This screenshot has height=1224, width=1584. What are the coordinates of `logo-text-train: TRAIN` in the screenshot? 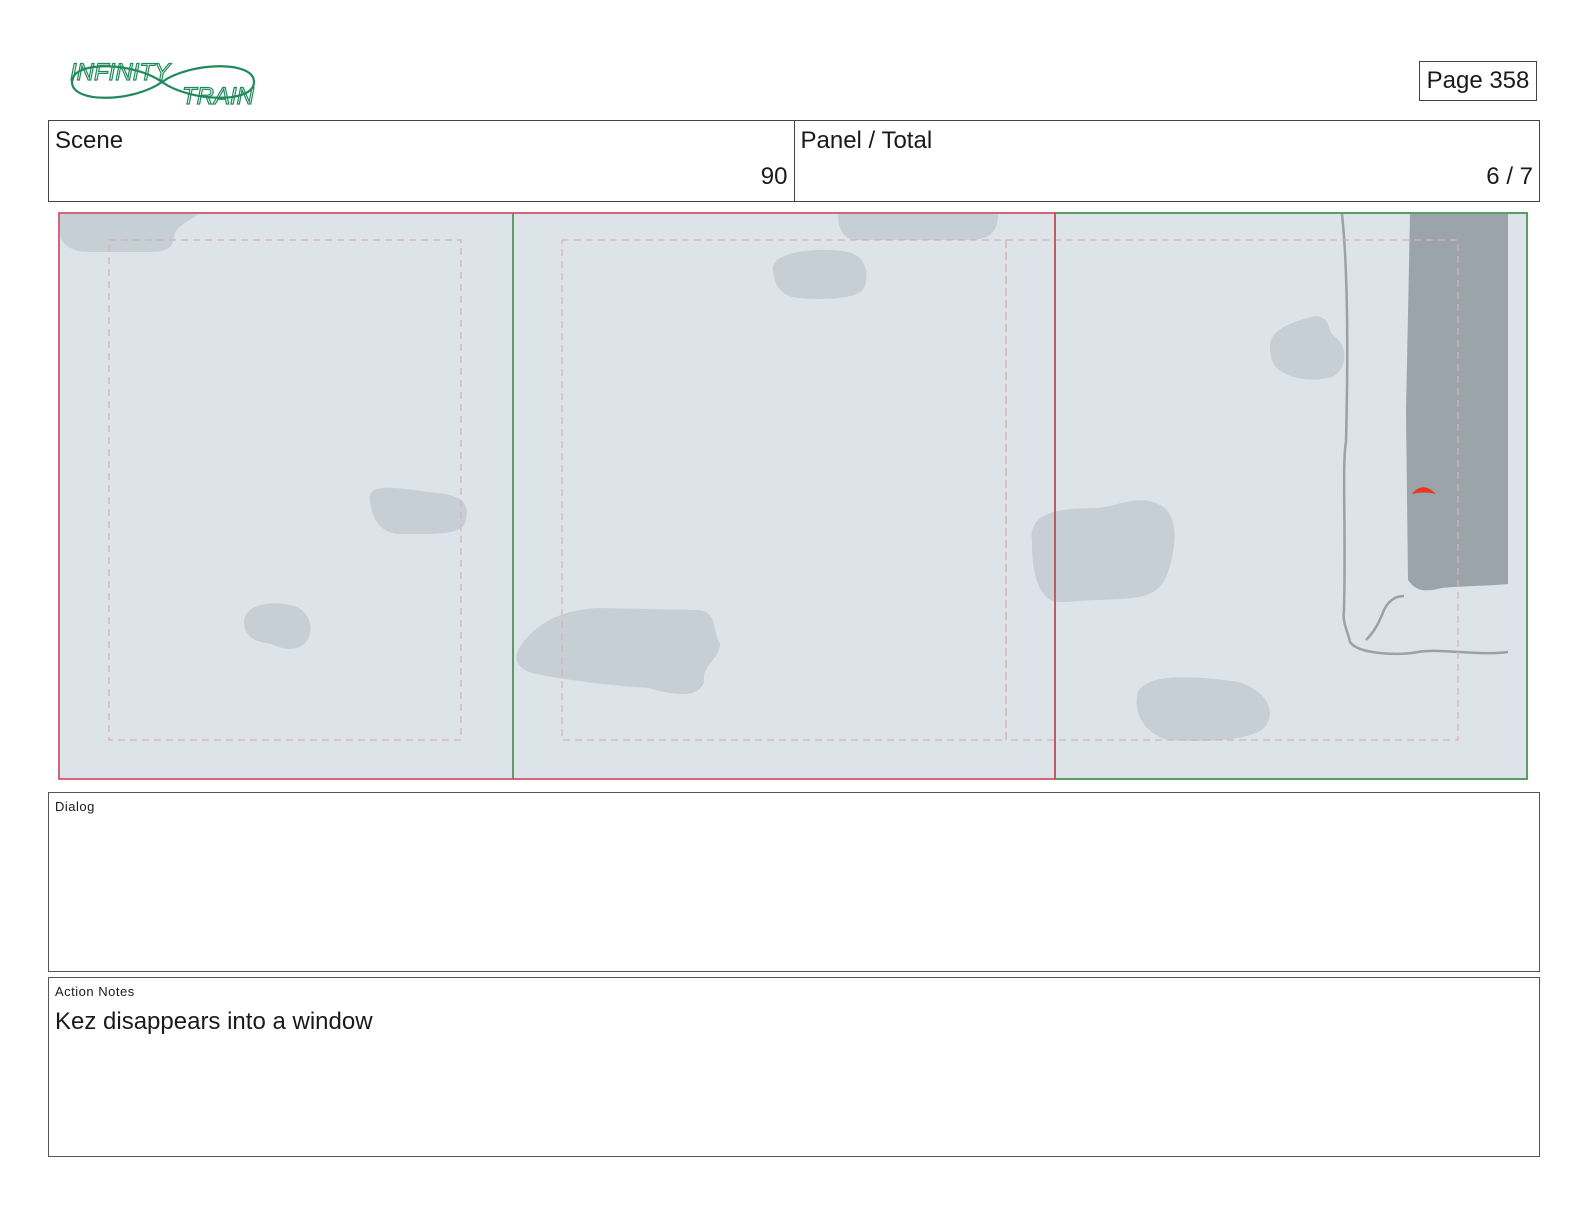 It's located at (218, 96).